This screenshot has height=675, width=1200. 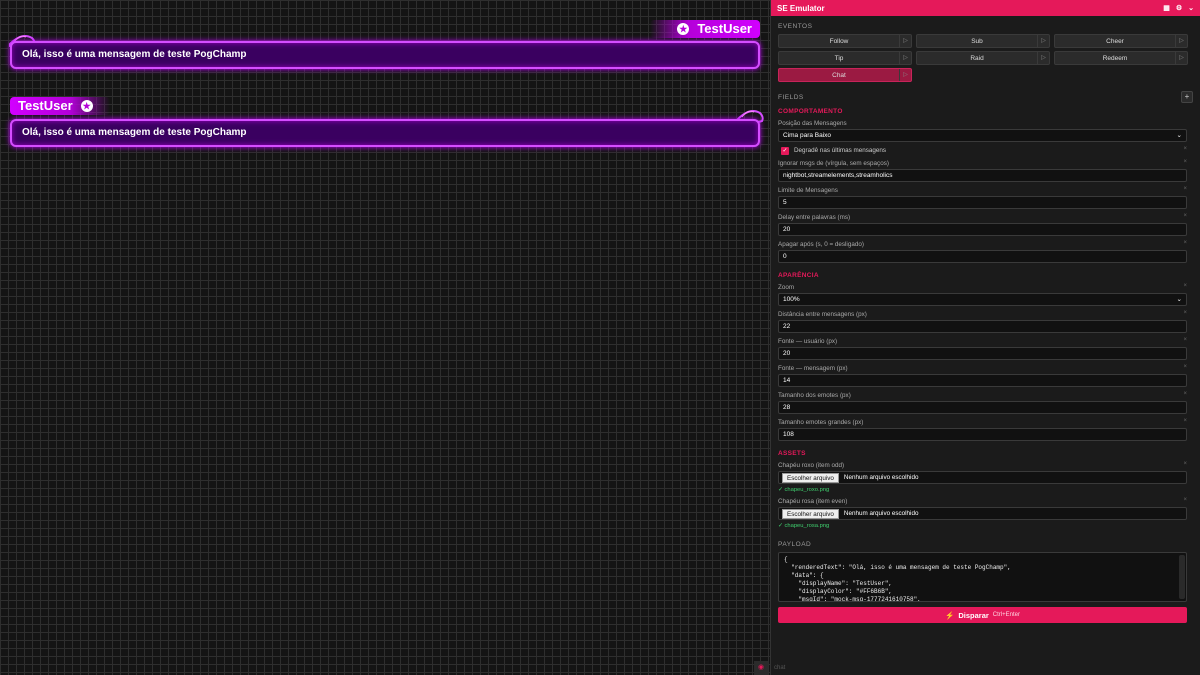 I want to click on panel-header: SE Emulator ▦ ⚙ ⌄, so click(x=985, y=8).